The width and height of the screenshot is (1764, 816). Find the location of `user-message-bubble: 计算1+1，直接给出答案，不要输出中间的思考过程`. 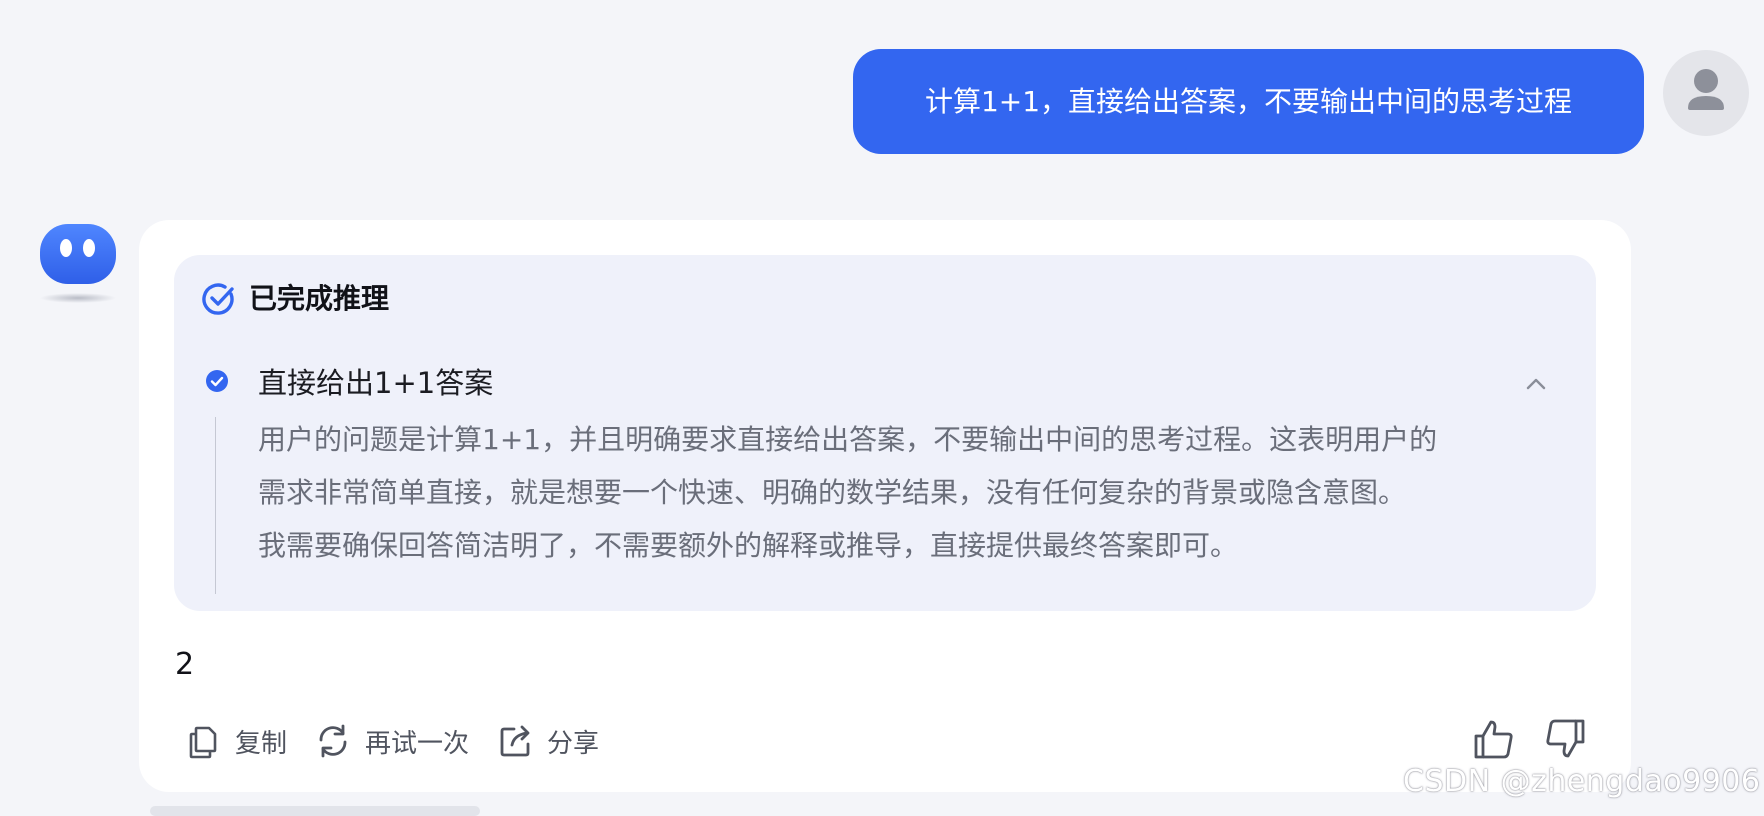

user-message-bubble: 计算1+1，直接给出答案，不要输出中间的思考过程 is located at coordinates (1248, 101).